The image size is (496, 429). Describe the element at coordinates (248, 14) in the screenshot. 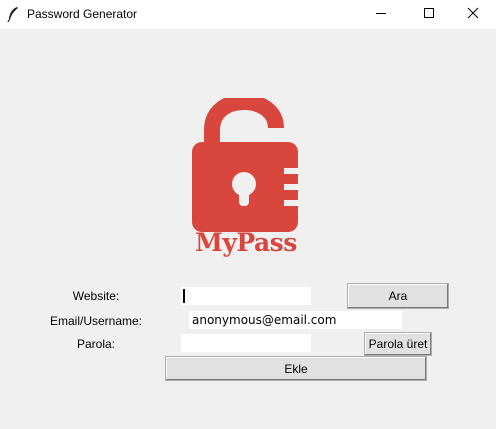

I see `title-bar: Password Generator` at that location.